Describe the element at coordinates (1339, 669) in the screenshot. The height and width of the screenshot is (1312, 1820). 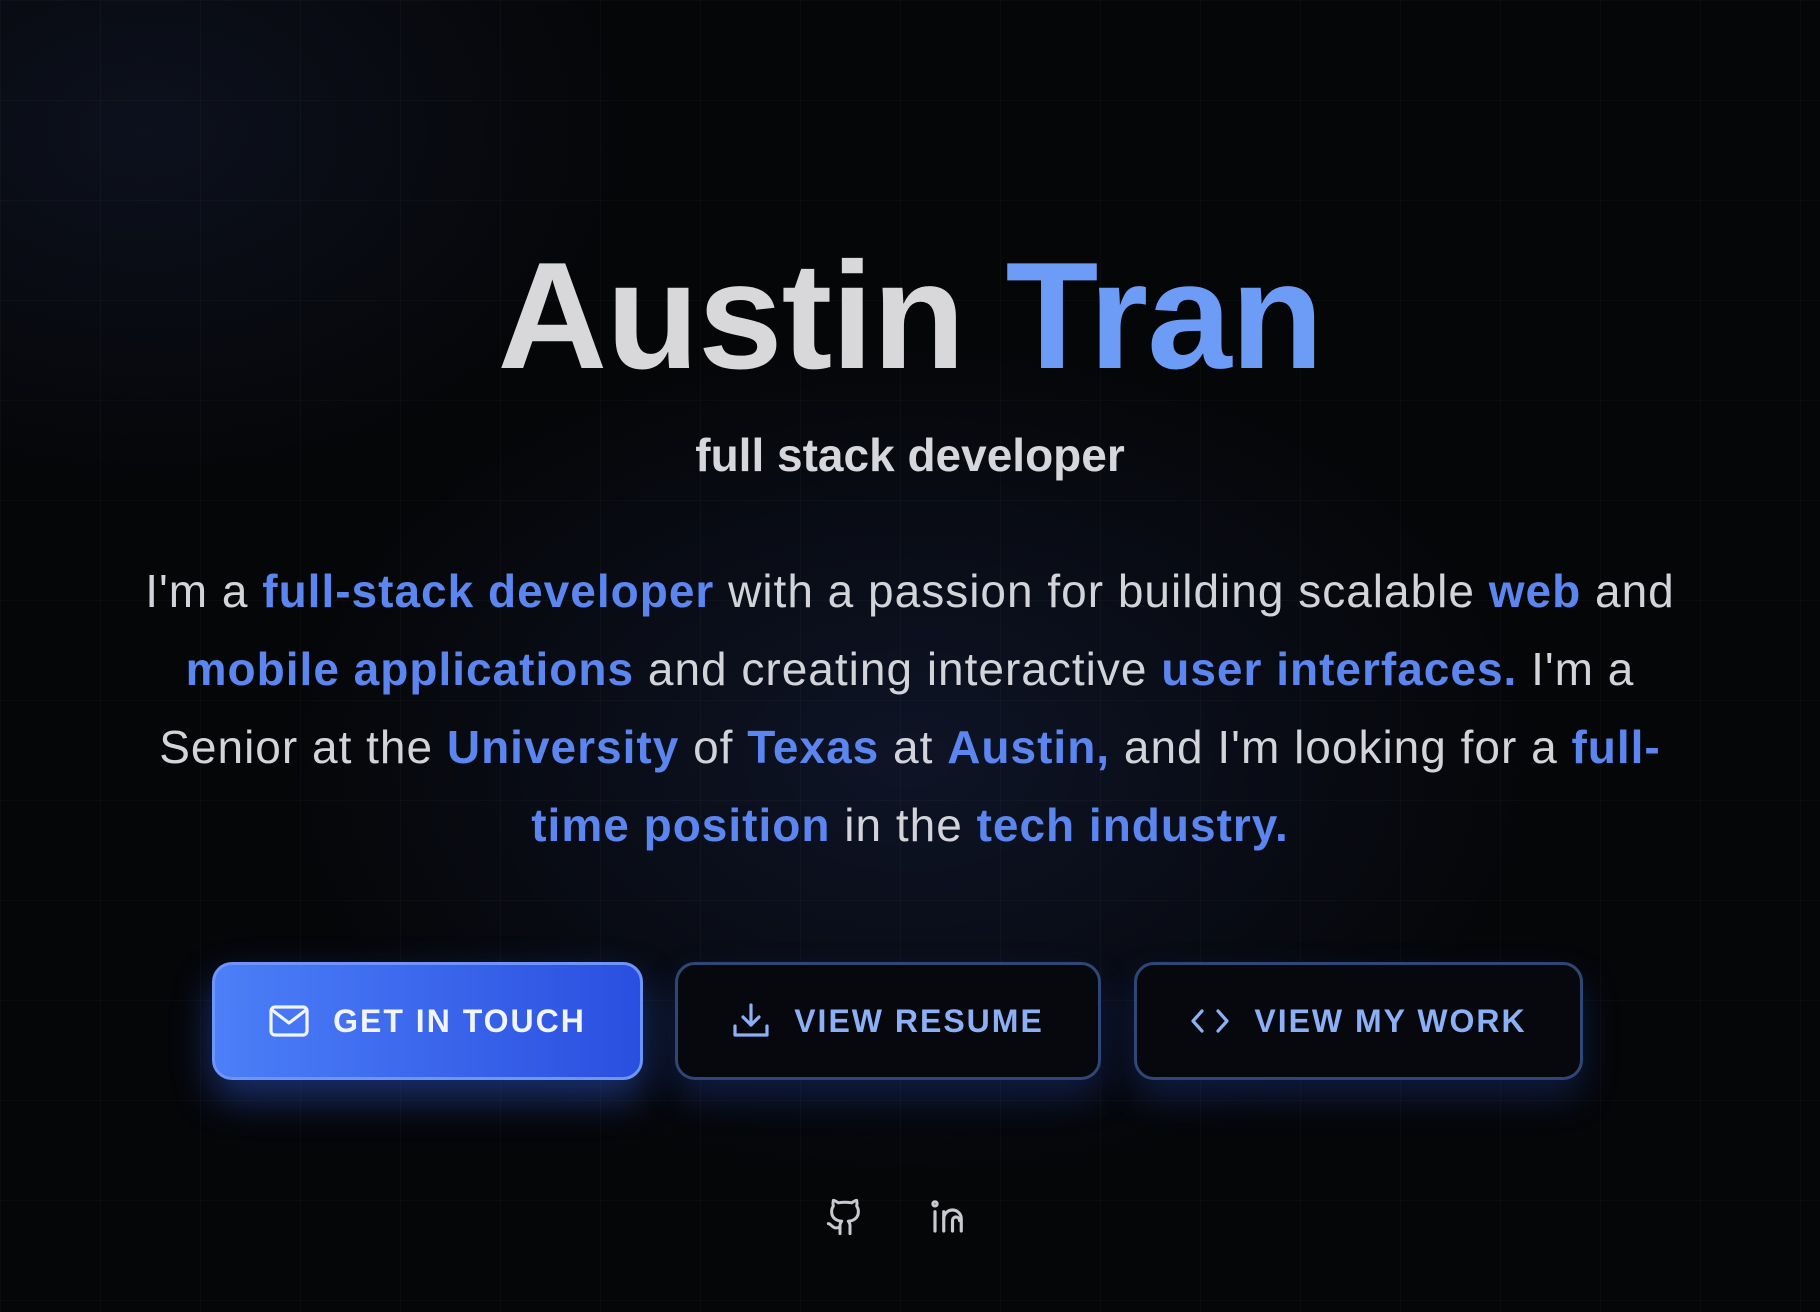
I see `bio-highlight: user interfaces.` at that location.